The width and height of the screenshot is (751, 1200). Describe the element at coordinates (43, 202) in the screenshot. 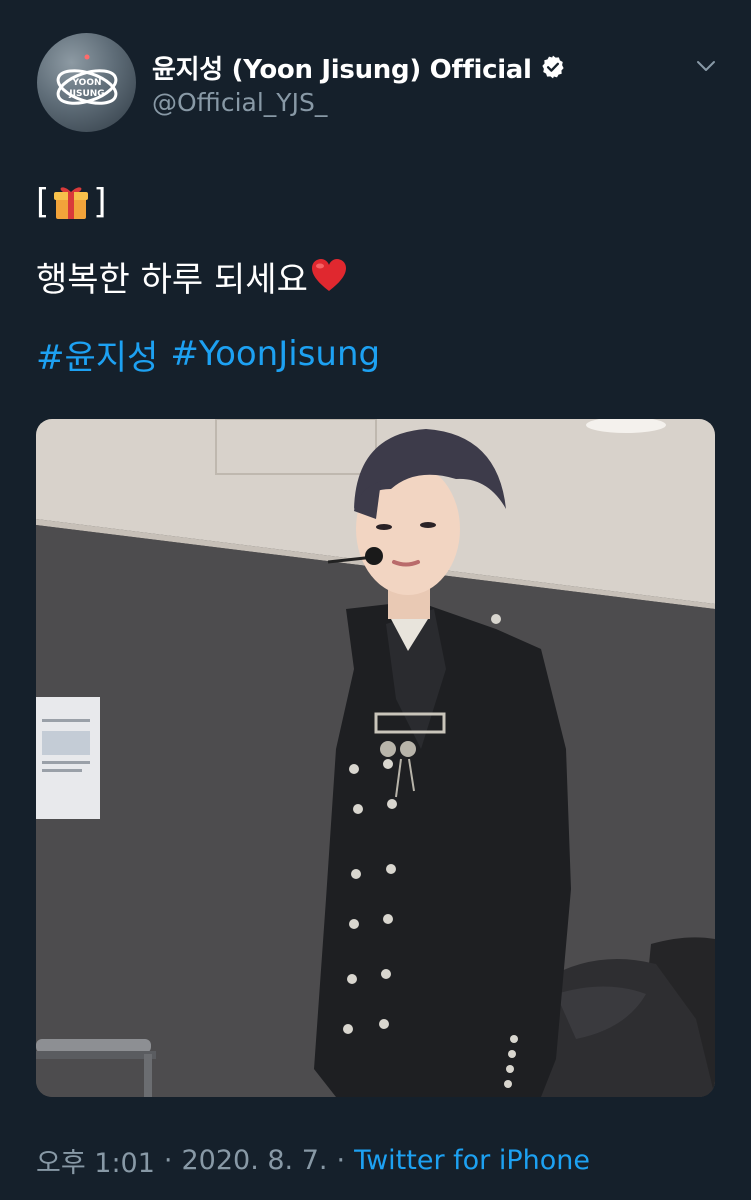

I see `bracket-open: [` at that location.